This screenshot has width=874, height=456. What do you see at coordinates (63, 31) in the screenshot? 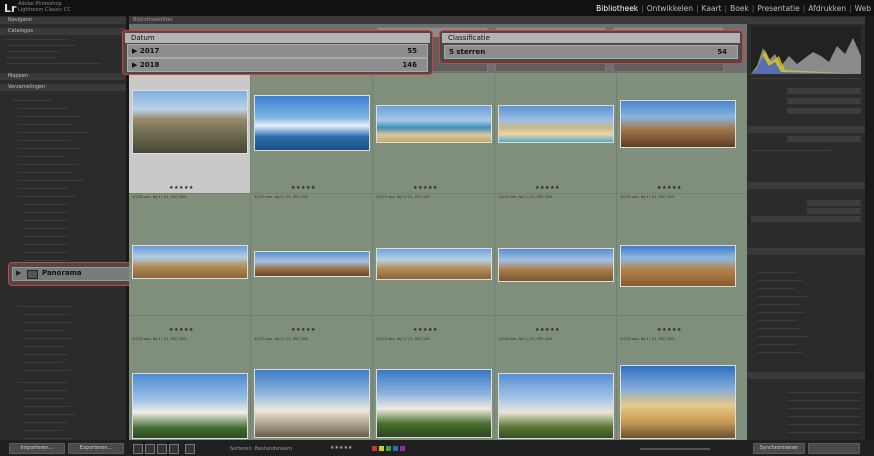
I see `catalog-header: Catalogus` at bounding box center [63, 31].